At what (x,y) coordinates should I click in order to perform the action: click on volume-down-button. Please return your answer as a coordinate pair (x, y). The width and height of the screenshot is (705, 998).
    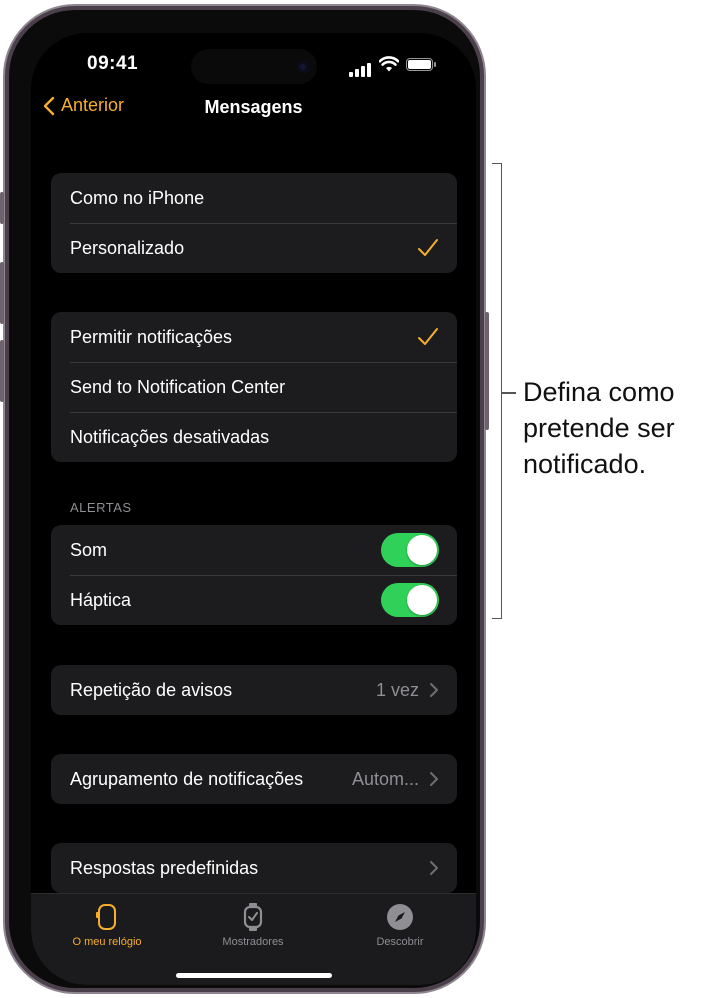
    Looking at the image, I should click on (2, 371).